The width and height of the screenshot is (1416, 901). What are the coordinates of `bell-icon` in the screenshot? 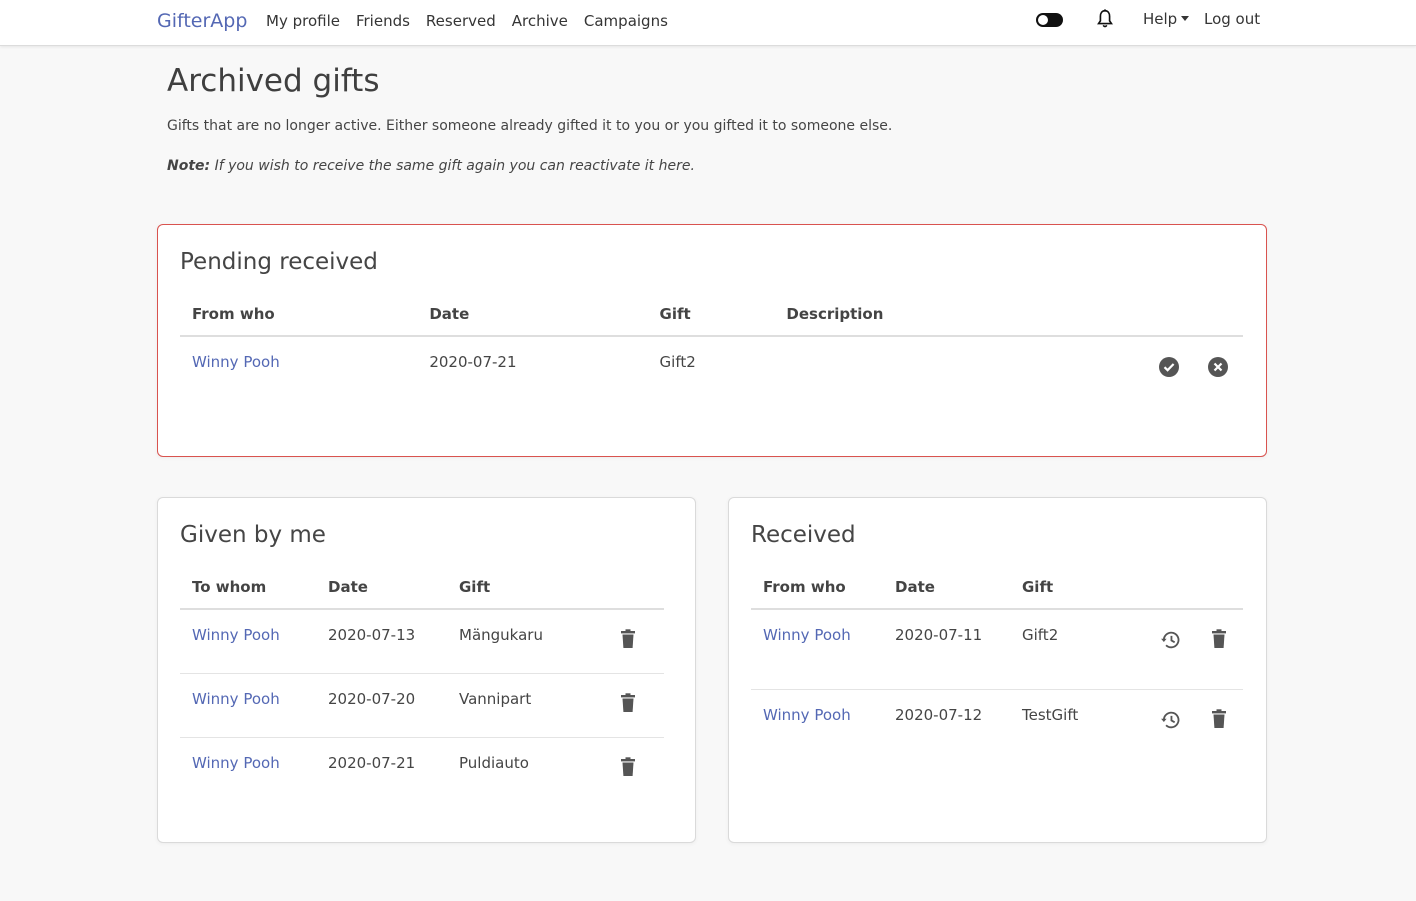 It's located at (1105, 19).